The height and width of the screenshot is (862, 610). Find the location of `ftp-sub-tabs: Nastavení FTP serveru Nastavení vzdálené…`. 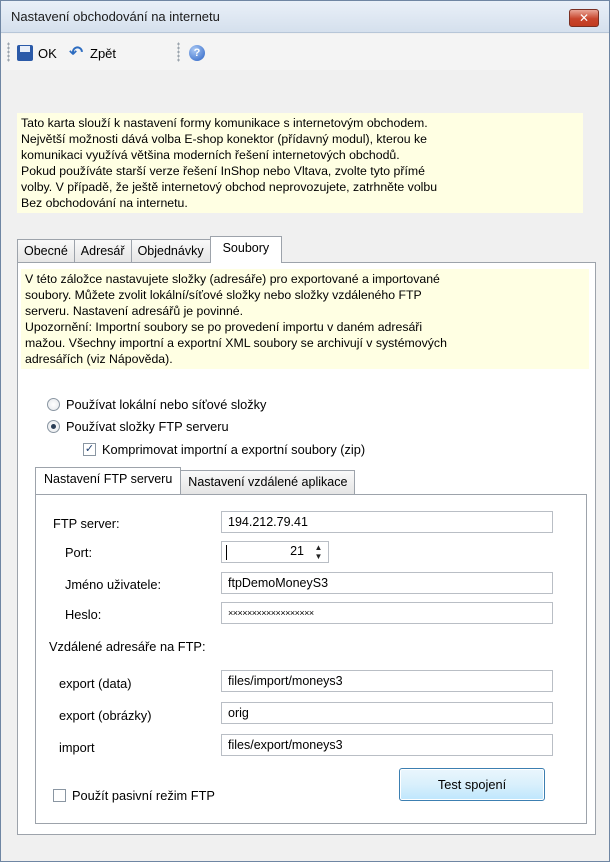

ftp-sub-tabs: Nastavení FTP serveru Nastavení vzdálené… is located at coordinates (195, 481).